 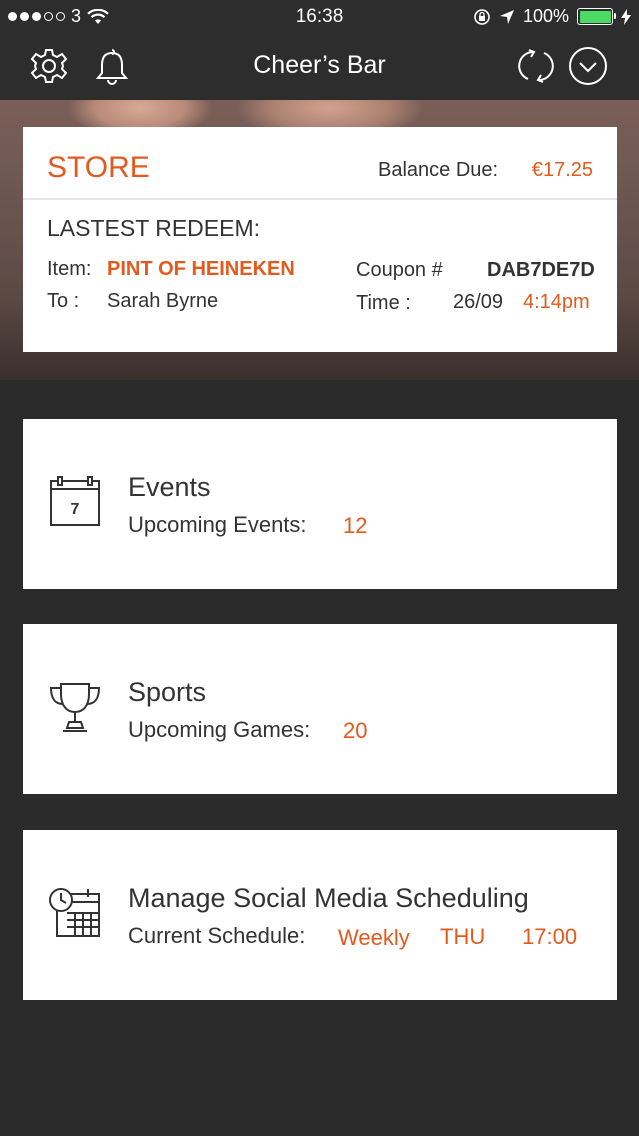 I want to click on calendar-icon: 7, so click(x=75, y=501).